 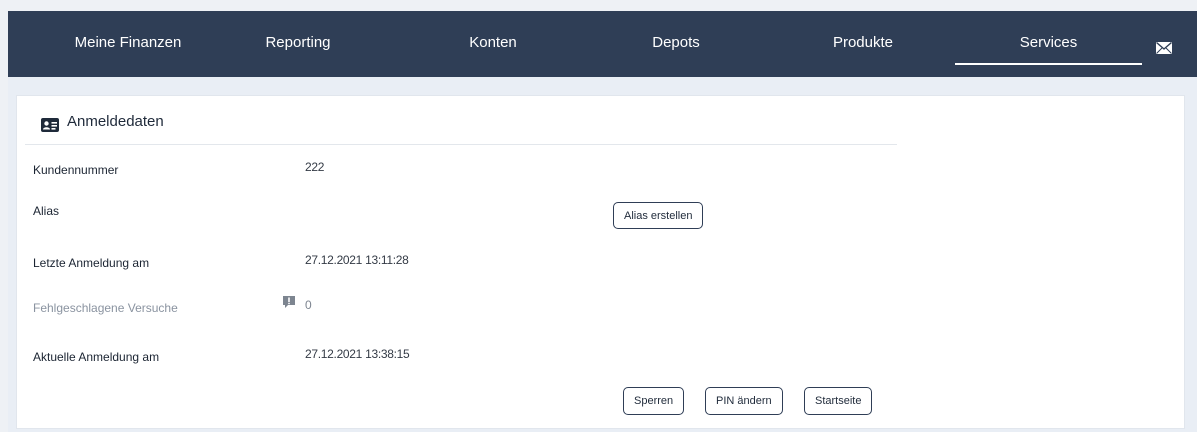 I want to click on nav-item-services: Services, so click(x=1048, y=44).